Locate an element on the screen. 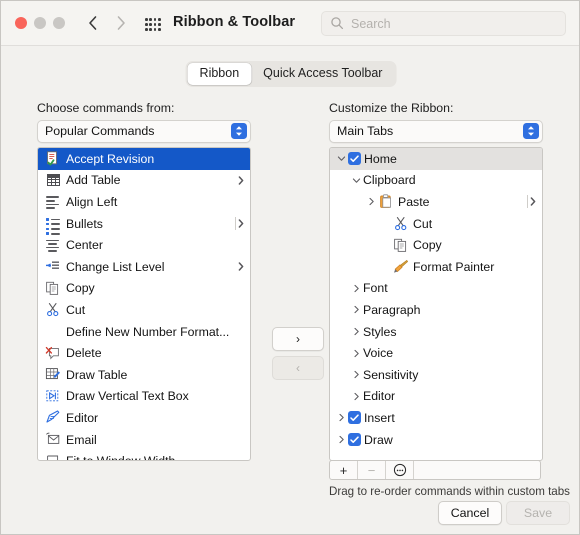 Image resolution: width=580 pixels, height=535 pixels. search-input is located at coordinates (455, 23).